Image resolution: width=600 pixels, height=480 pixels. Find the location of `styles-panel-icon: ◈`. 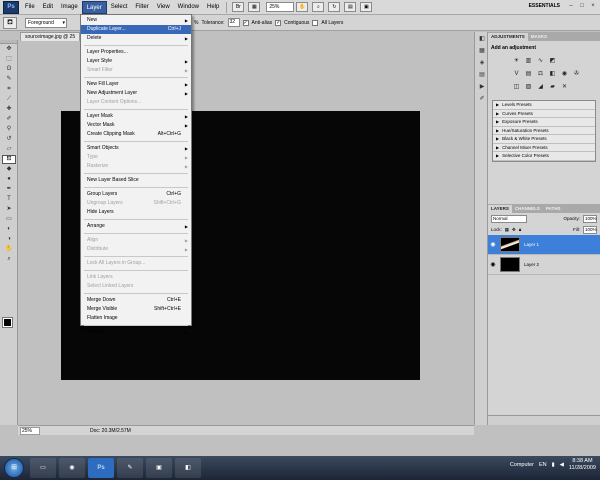

styles-panel-icon: ◈ is located at coordinates (482, 63).